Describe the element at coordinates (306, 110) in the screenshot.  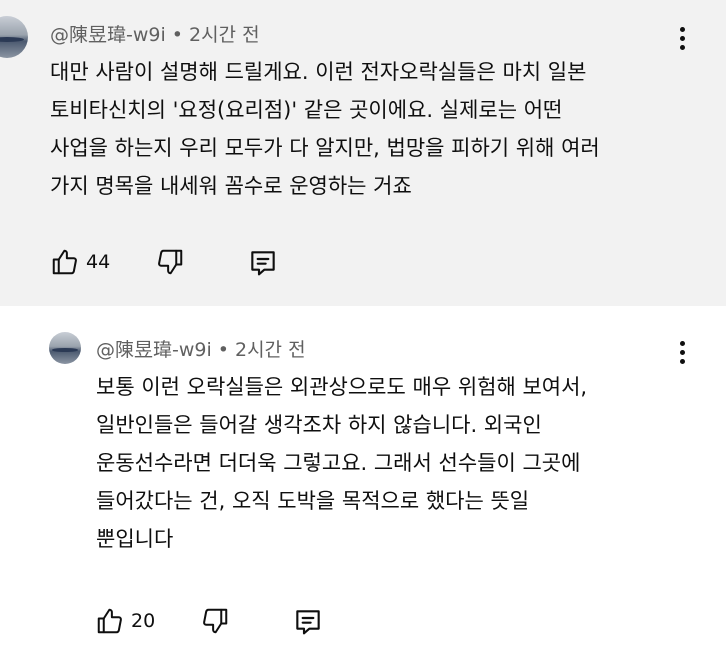
I see `comment-line: 토비타신치의 '요정(요리점)' 같은 곳이에요. 실제로는 어떤` at that location.